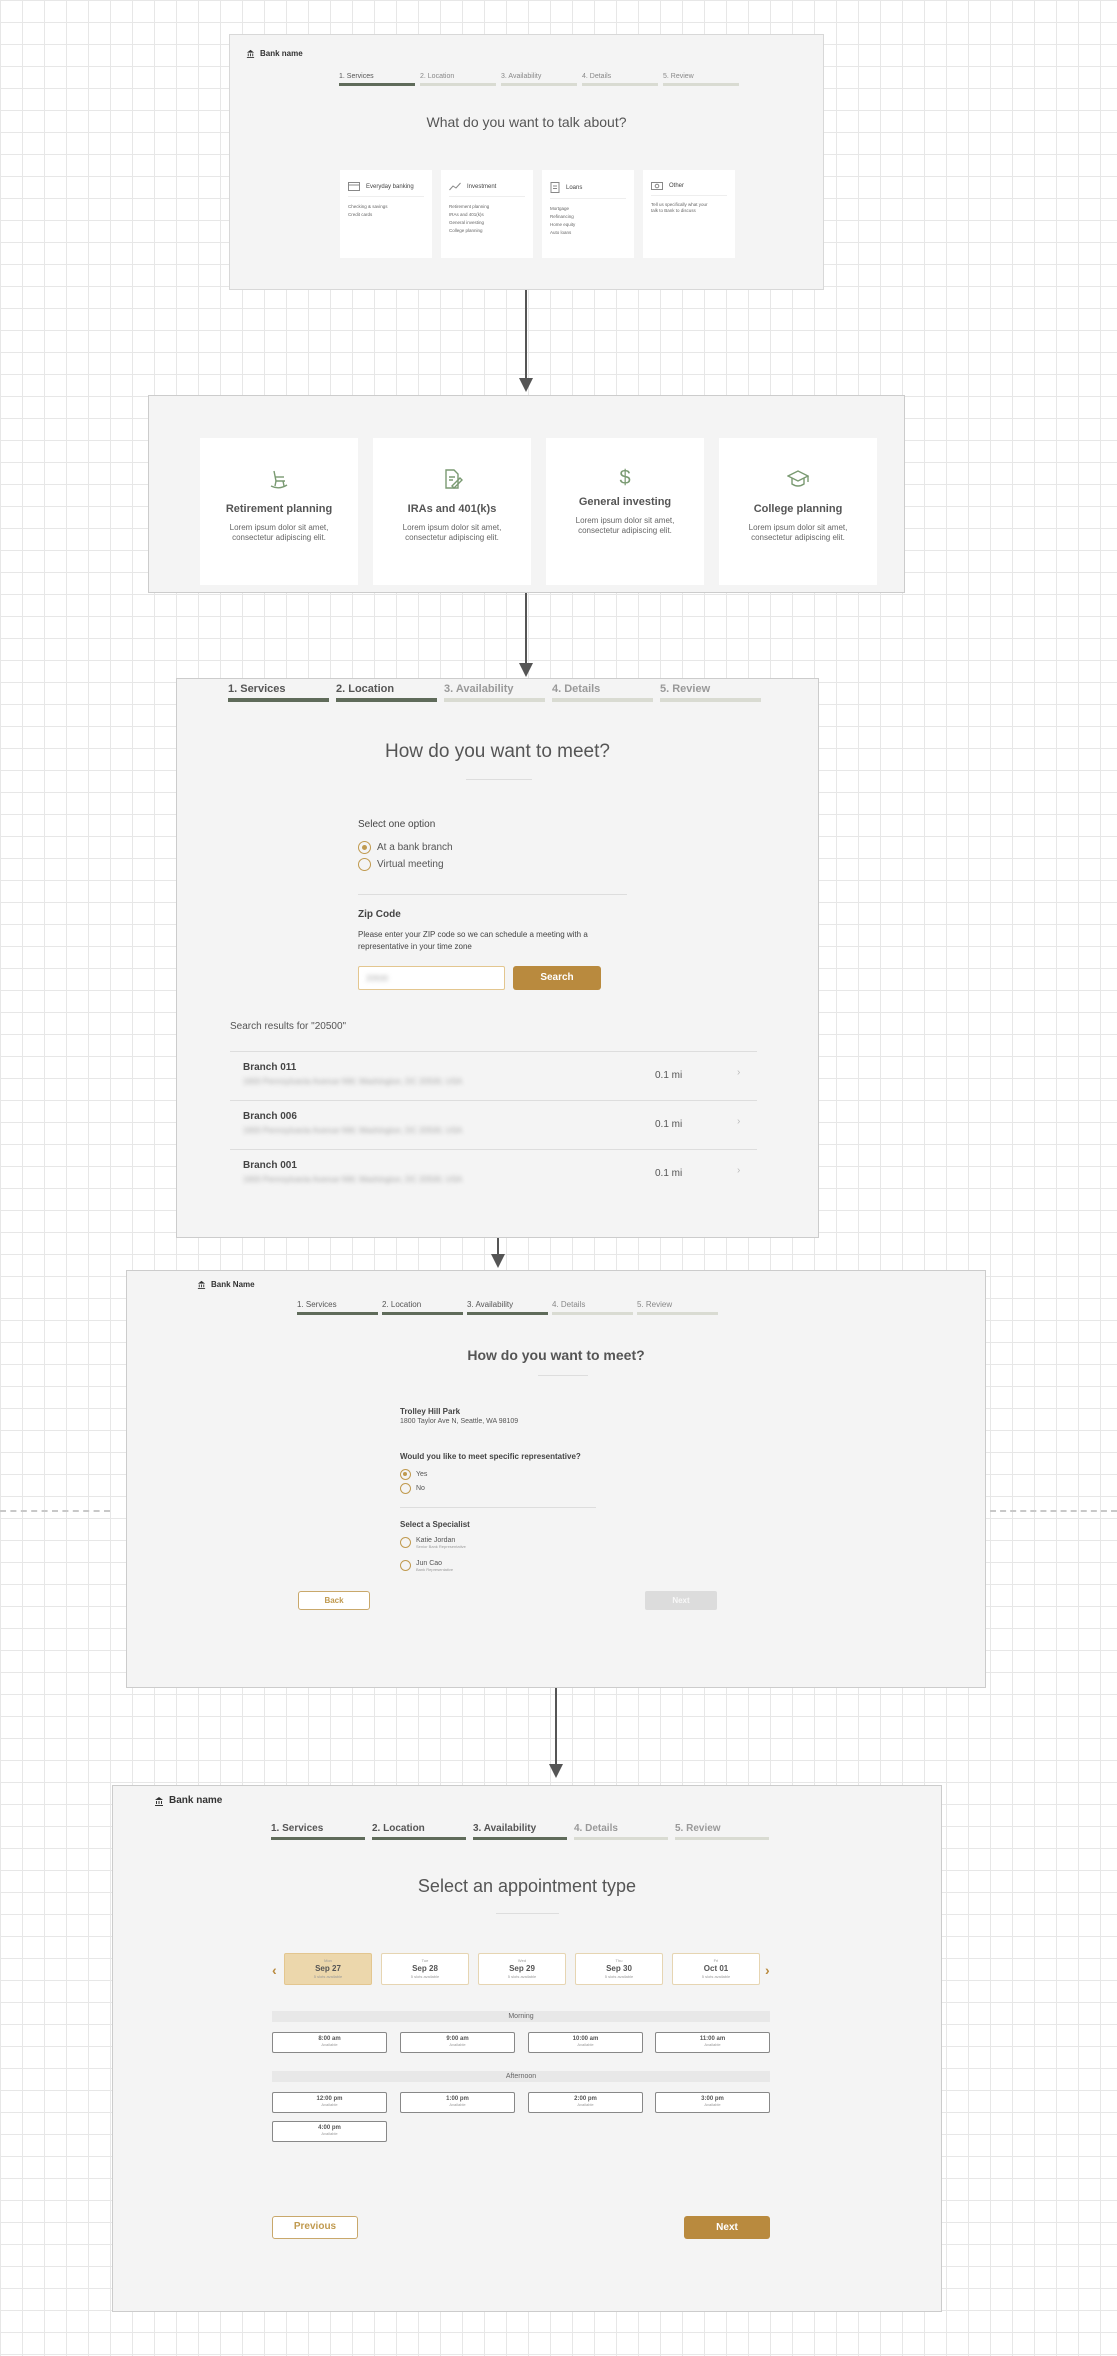 The height and width of the screenshot is (2356, 1117). Describe the element at coordinates (431, 978) in the screenshot. I see `zip-input: 20500` at that location.